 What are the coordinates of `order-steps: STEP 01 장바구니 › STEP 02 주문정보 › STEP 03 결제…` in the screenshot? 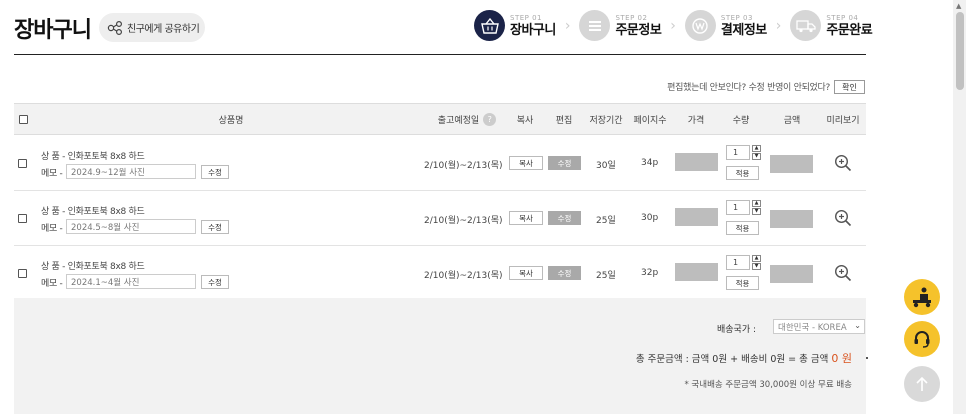 It's located at (673, 25).